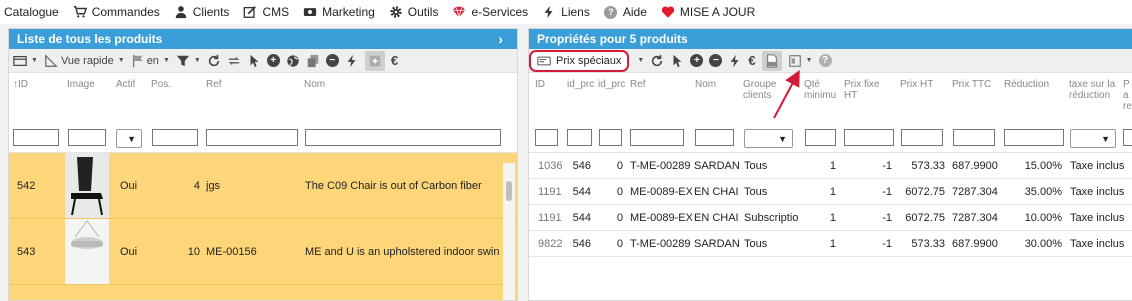 The width and height of the screenshot is (1132, 301). I want to click on prix-speciaux-button: Prix spéciaux, so click(579, 60).